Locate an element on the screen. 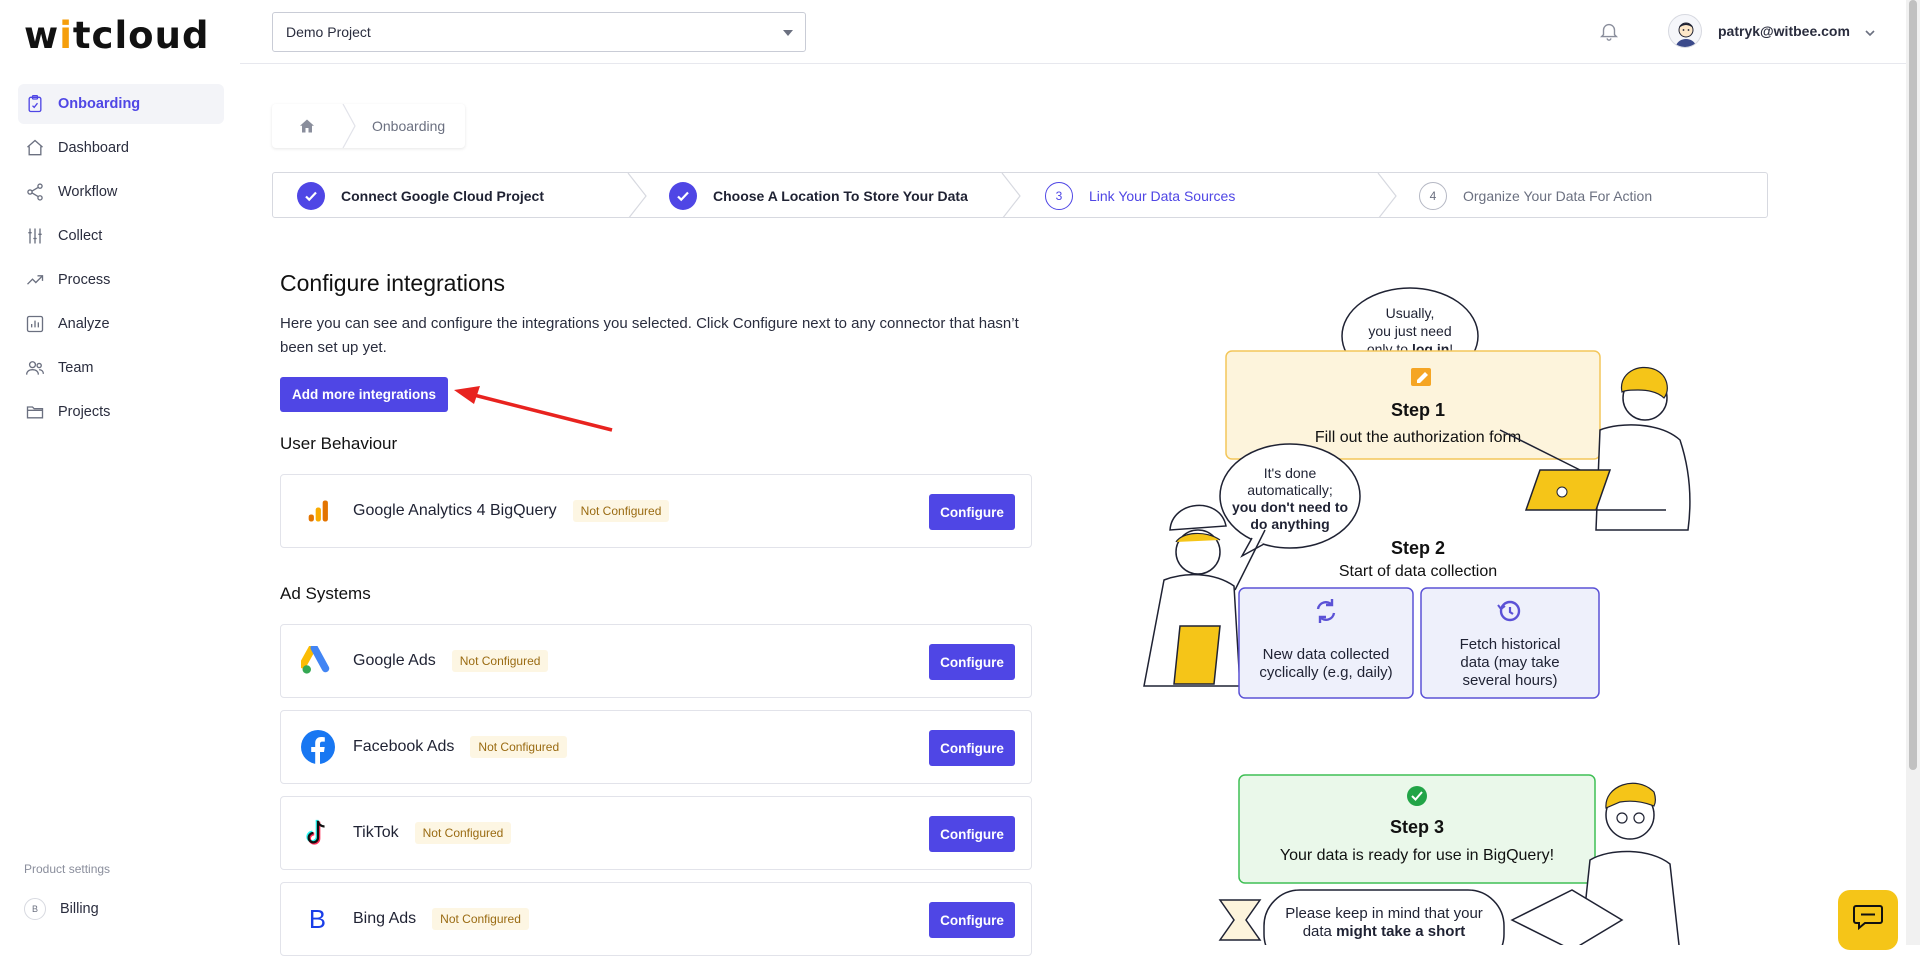  folder-icon is located at coordinates (35, 412).